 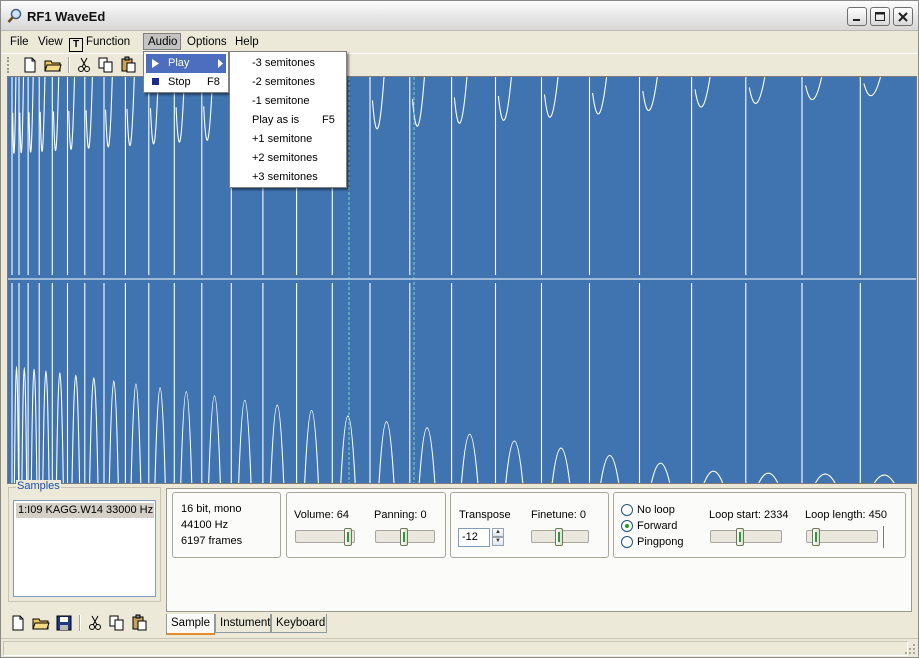 What do you see at coordinates (459, 42) in the screenshot?
I see `menu-bar: File View T Function Audio Options Help` at bounding box center [459, 42].